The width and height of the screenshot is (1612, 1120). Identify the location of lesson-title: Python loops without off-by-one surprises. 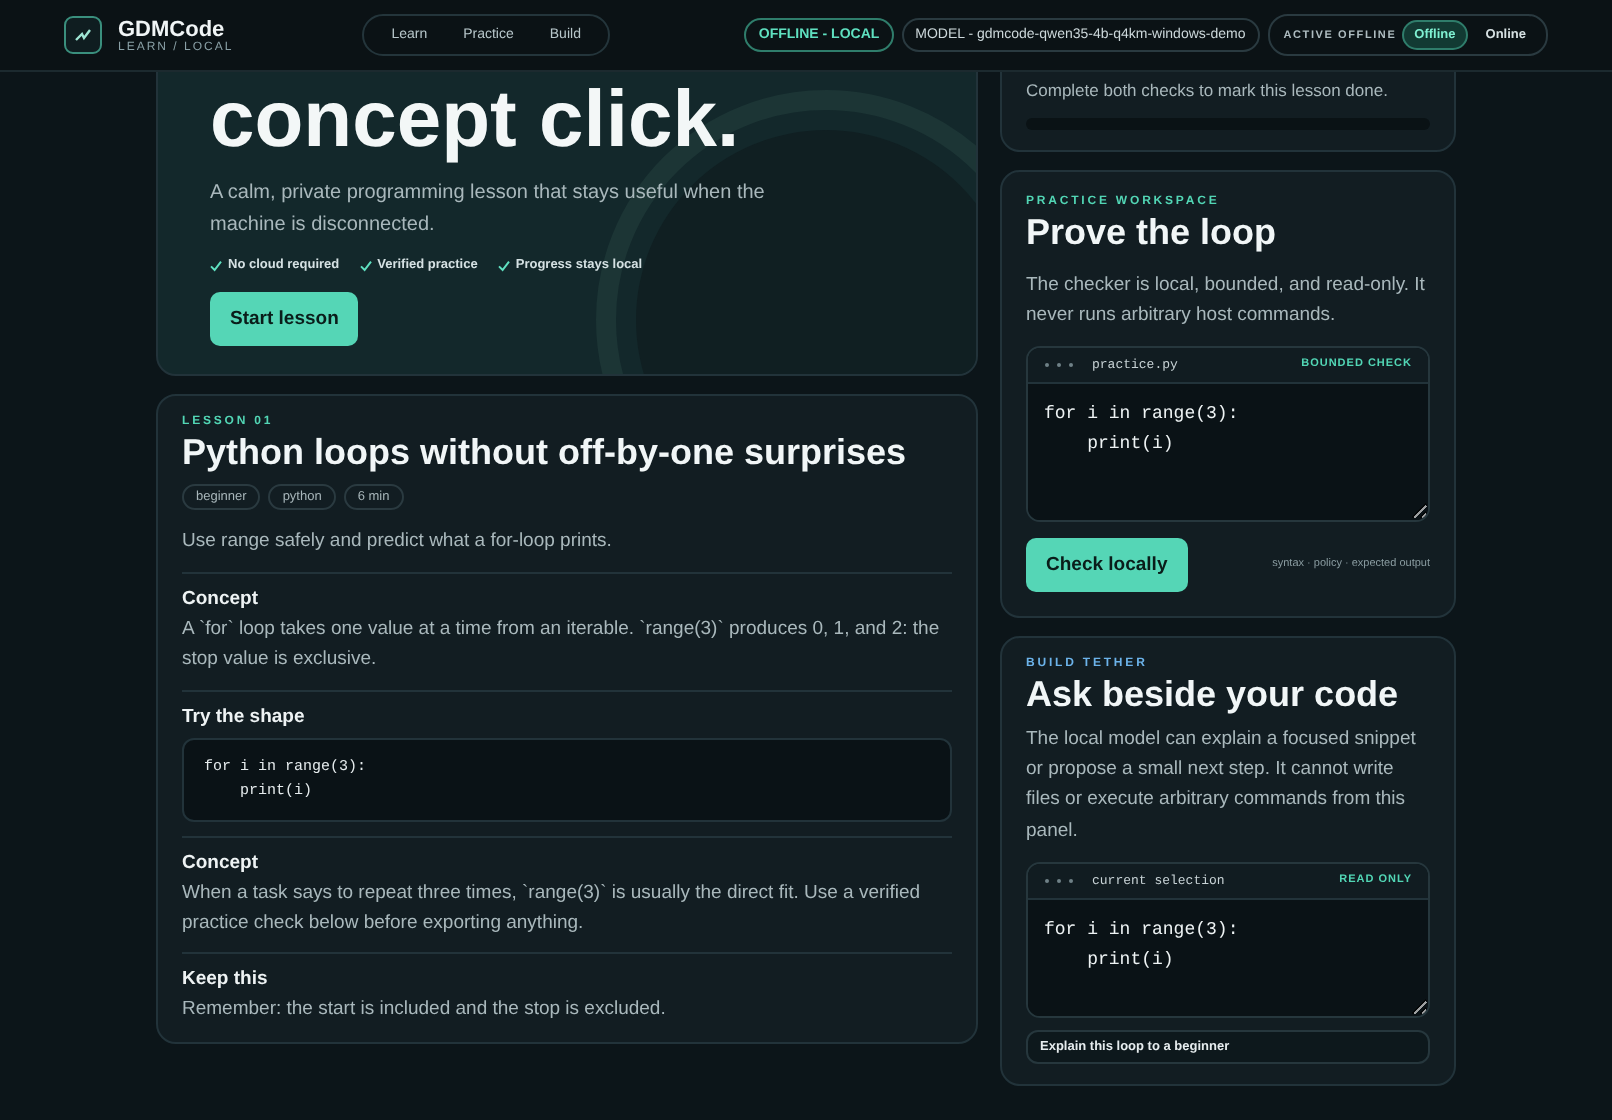
(545, 453).